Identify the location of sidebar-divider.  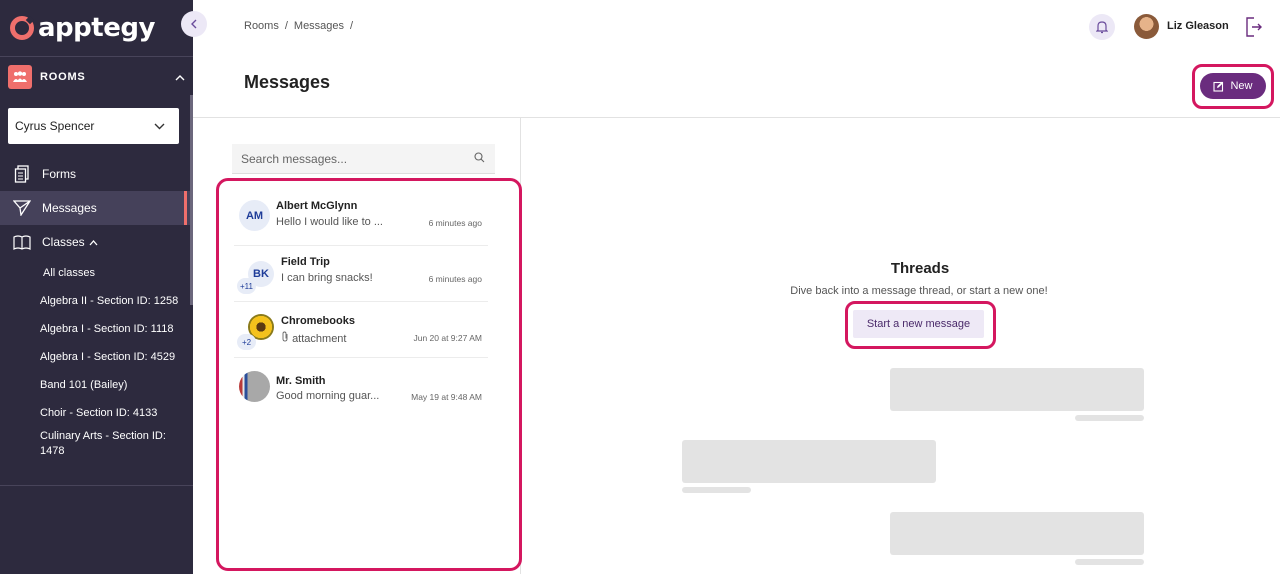
(96, 485).